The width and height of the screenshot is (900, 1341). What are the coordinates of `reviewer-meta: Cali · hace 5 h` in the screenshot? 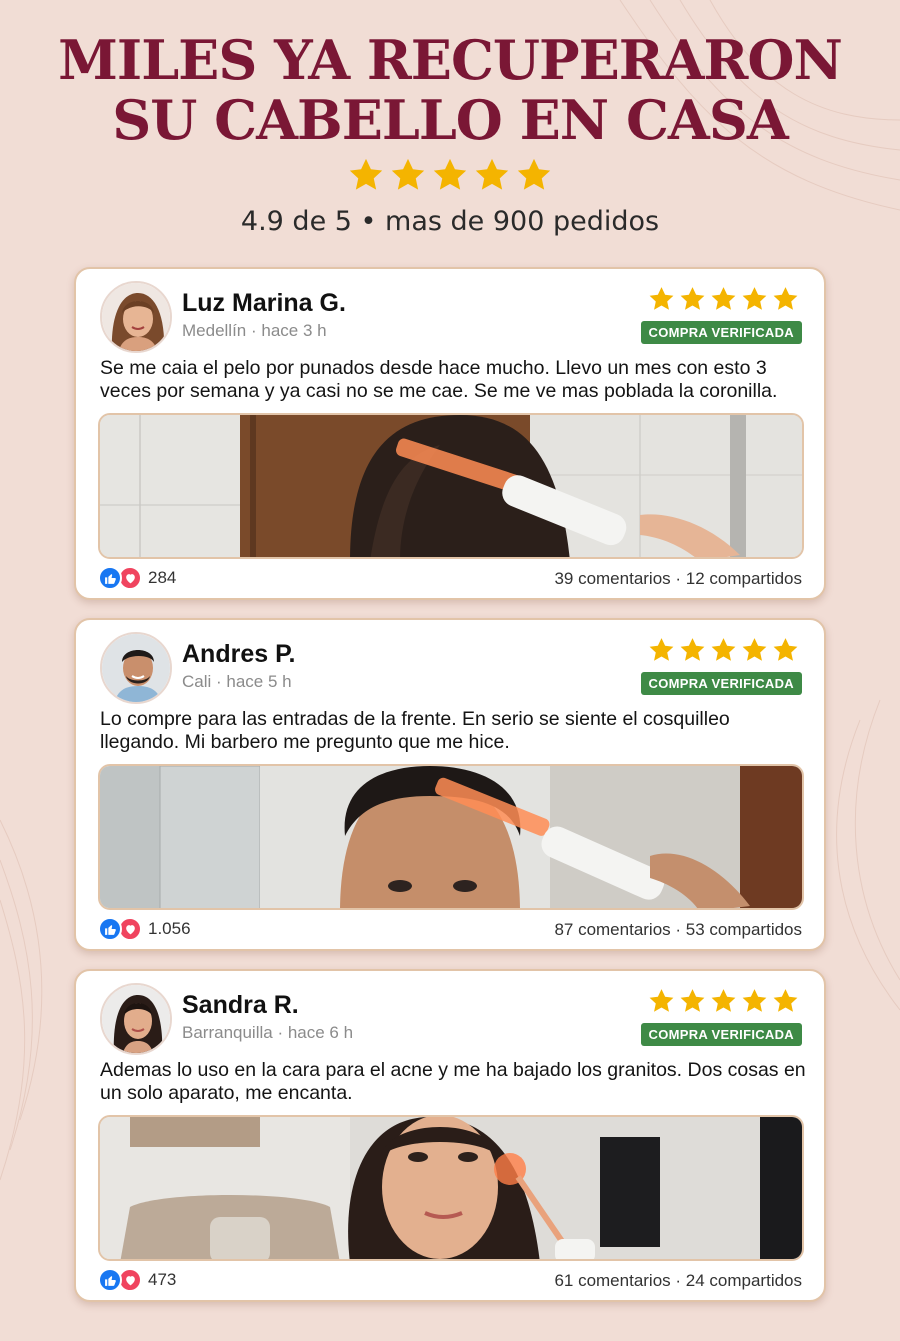 It's located at (237, 681).